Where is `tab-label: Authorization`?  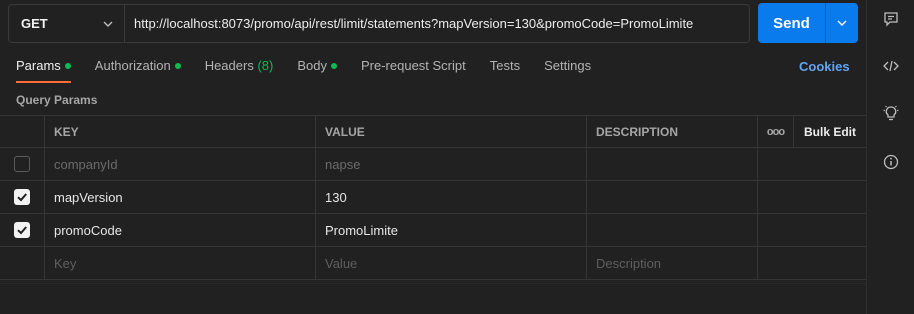
tab-label: Authorization is located at coordinates (132, 65).